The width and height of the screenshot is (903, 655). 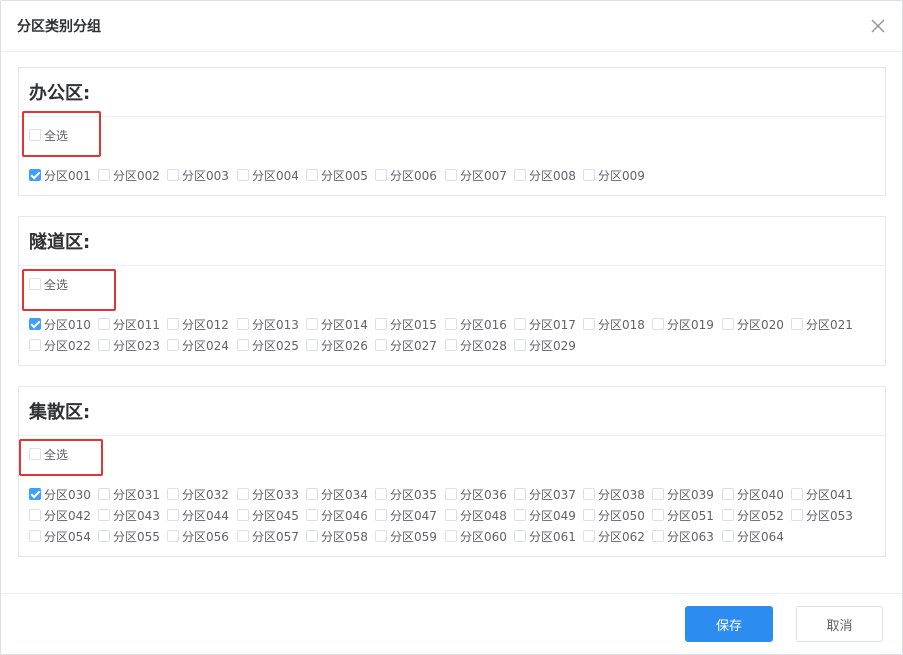 What do you see at coordinates (545, 324) in the screenshot?
I see `partition-checkbox: 分区017` at bounding box center [545, 324].